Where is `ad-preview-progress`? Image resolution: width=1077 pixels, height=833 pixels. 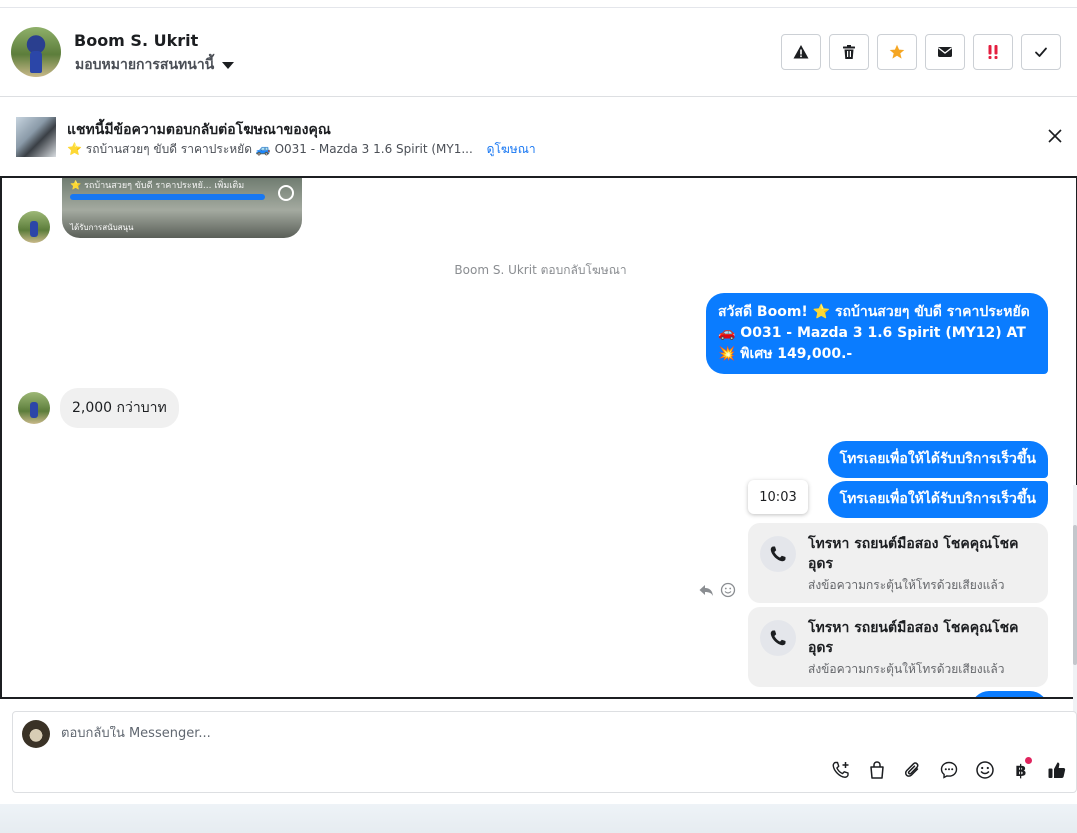
ad-preview-progress is located at coordinates (167, 197).